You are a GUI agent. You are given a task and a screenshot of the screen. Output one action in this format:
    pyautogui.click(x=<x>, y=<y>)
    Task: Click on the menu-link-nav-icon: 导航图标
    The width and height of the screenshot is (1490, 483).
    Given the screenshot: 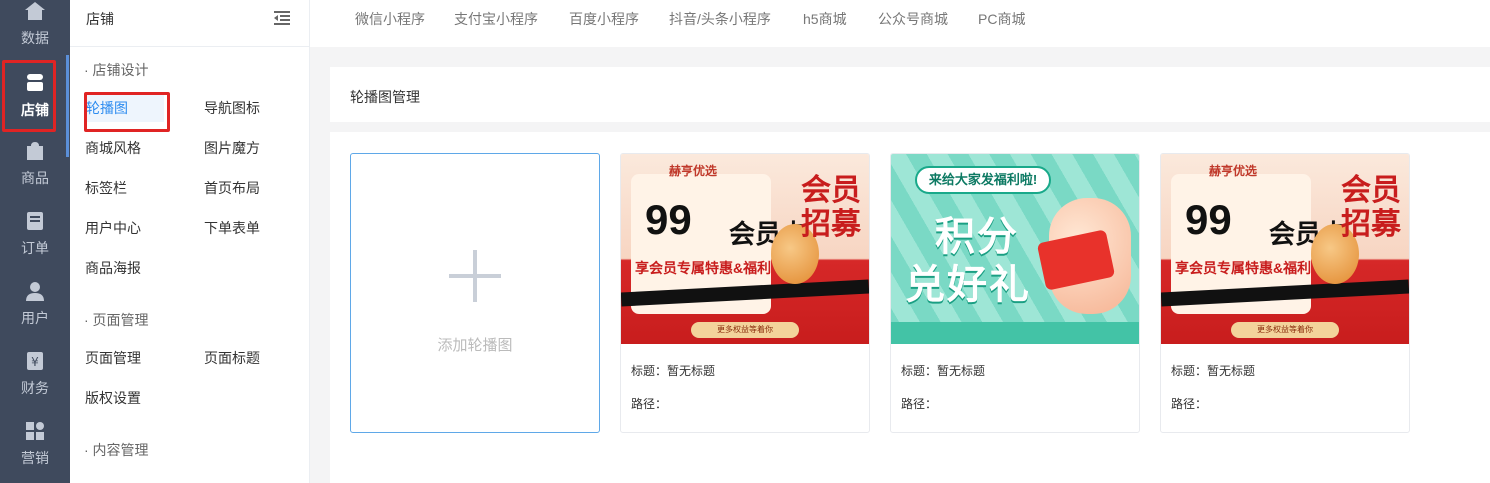 What is the action you would take?
    pyautogui.click(x=232, y=108)
    